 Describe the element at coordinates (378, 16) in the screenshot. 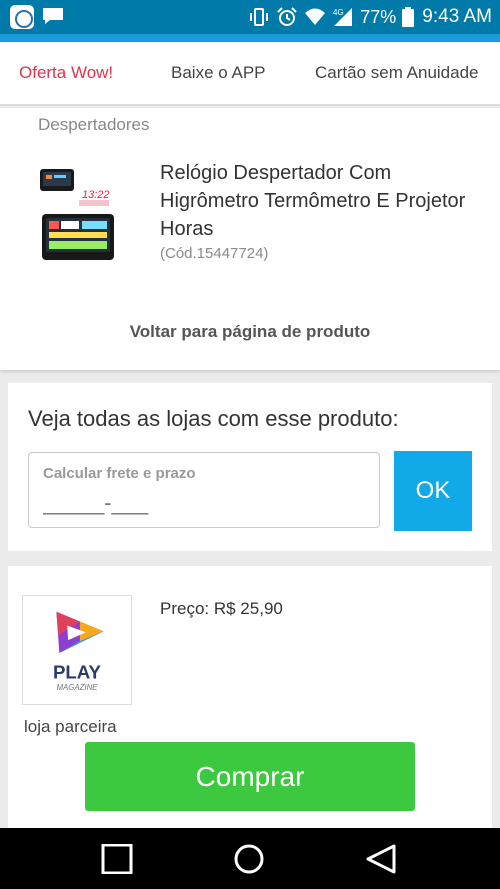

I see `battery-percent: 77%` at that location.